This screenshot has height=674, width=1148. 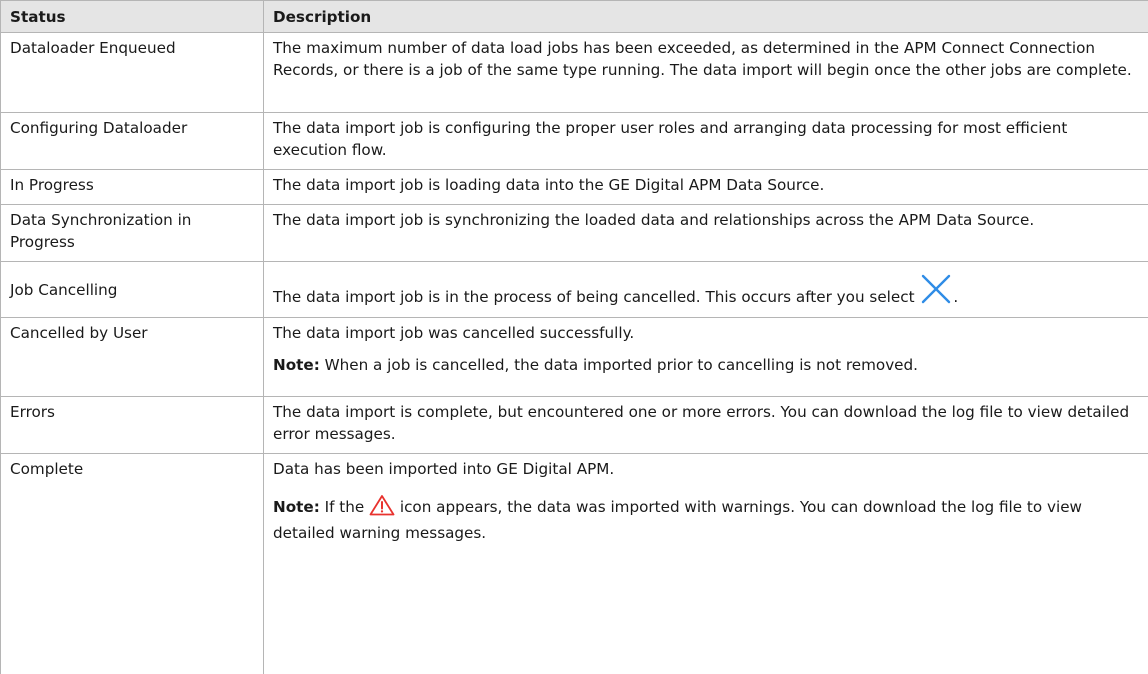 I want to click on status-cell: Job Cancelling, so click(x=132, y=289).